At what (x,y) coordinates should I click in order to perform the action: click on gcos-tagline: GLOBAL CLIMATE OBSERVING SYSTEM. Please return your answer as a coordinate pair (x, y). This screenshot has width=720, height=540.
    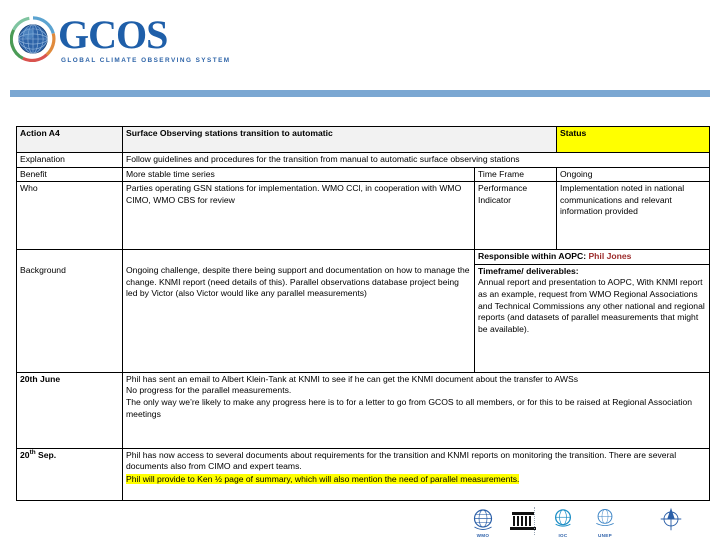
    Looking at the image, I should click on (146, 60).